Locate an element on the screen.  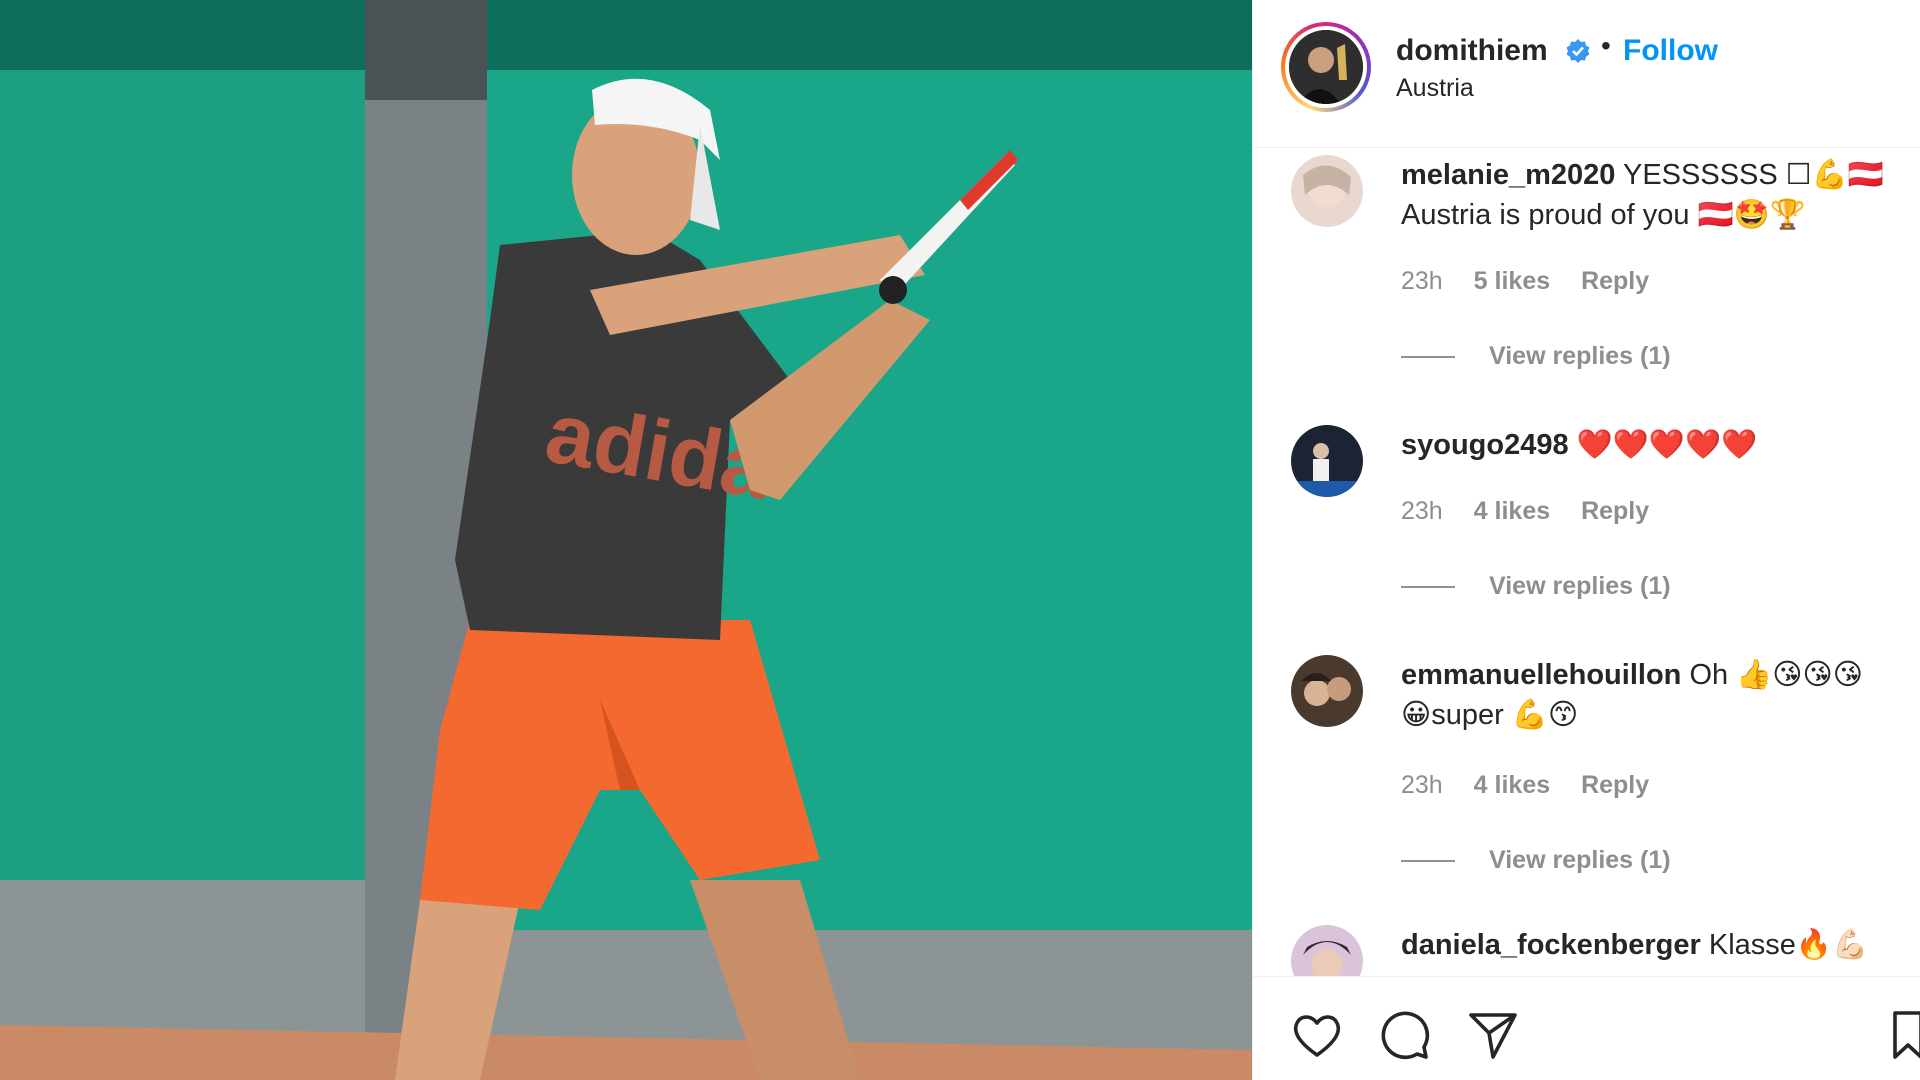
comment-bubble-icon is located at coordinates (1405, 1035).